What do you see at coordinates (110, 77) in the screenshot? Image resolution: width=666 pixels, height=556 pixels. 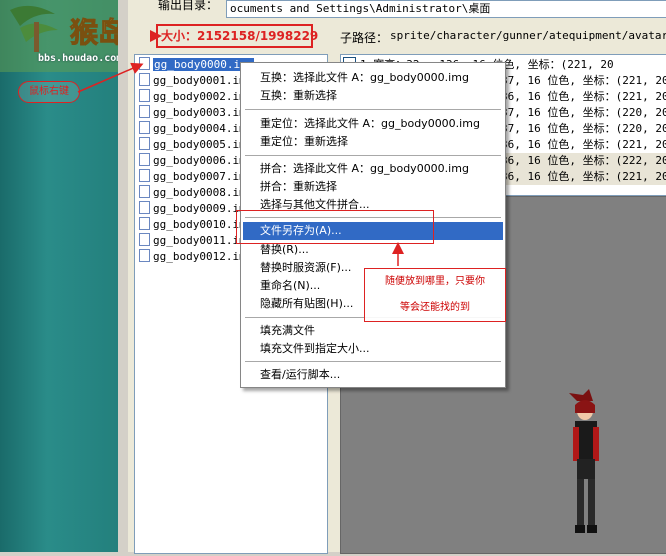 I see `mouse-arrow` at bounding box center [110, 77].